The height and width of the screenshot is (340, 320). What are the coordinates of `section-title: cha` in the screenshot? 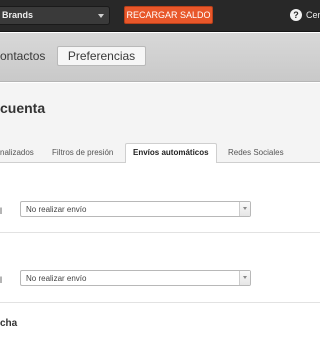 It's located at (9, 323).